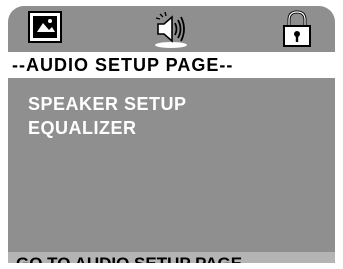 Image resolution: width=343 pixels, height=269 pixels. I want to click on lock-icon, so click(297, 29).